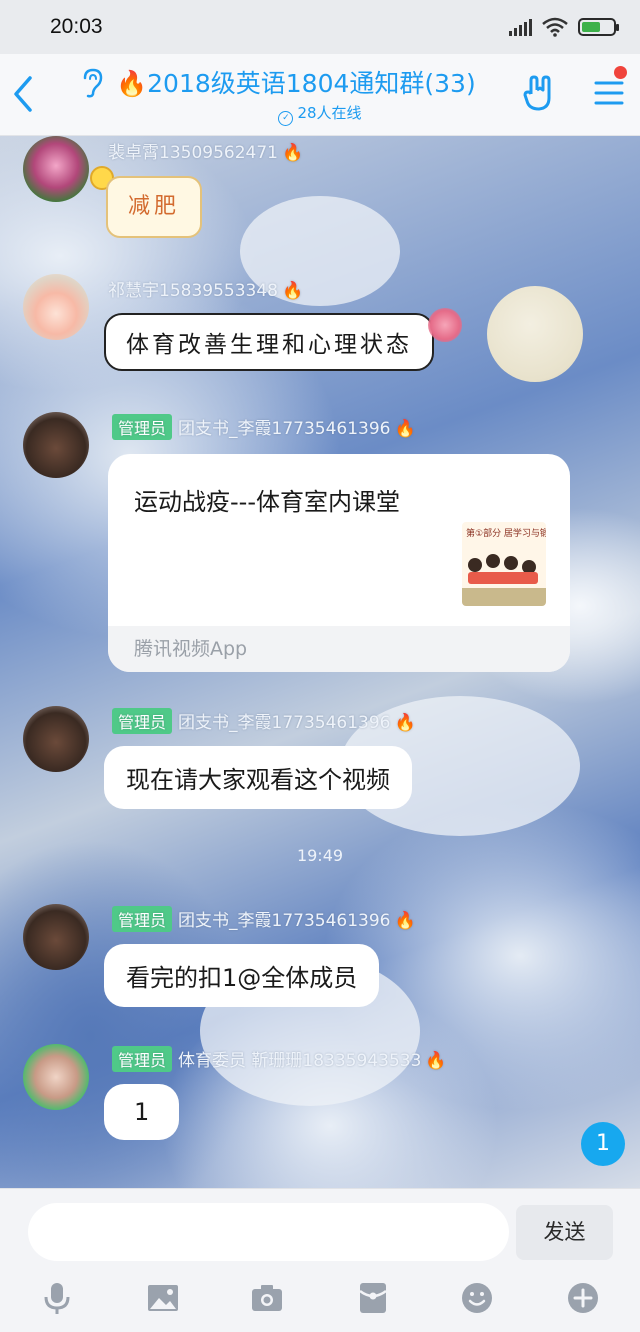  What do you see at coordinates (329, 113) in the screenshot?
I see `online-count: 28人在线` at bounding box center [329, 113].